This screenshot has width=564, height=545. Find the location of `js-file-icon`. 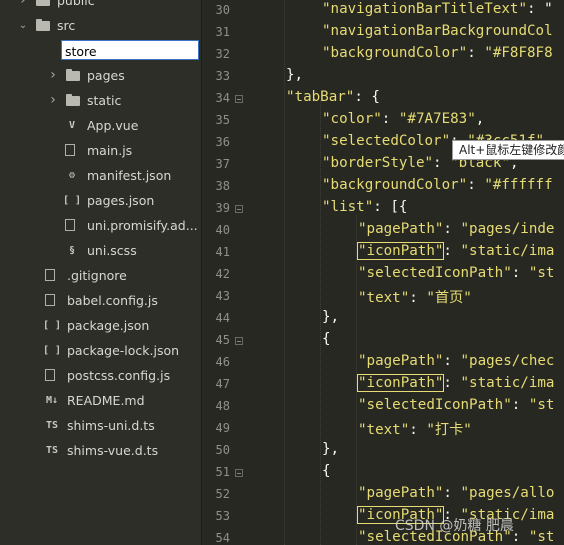

js-file-icon is located at coordinates (50, 375).